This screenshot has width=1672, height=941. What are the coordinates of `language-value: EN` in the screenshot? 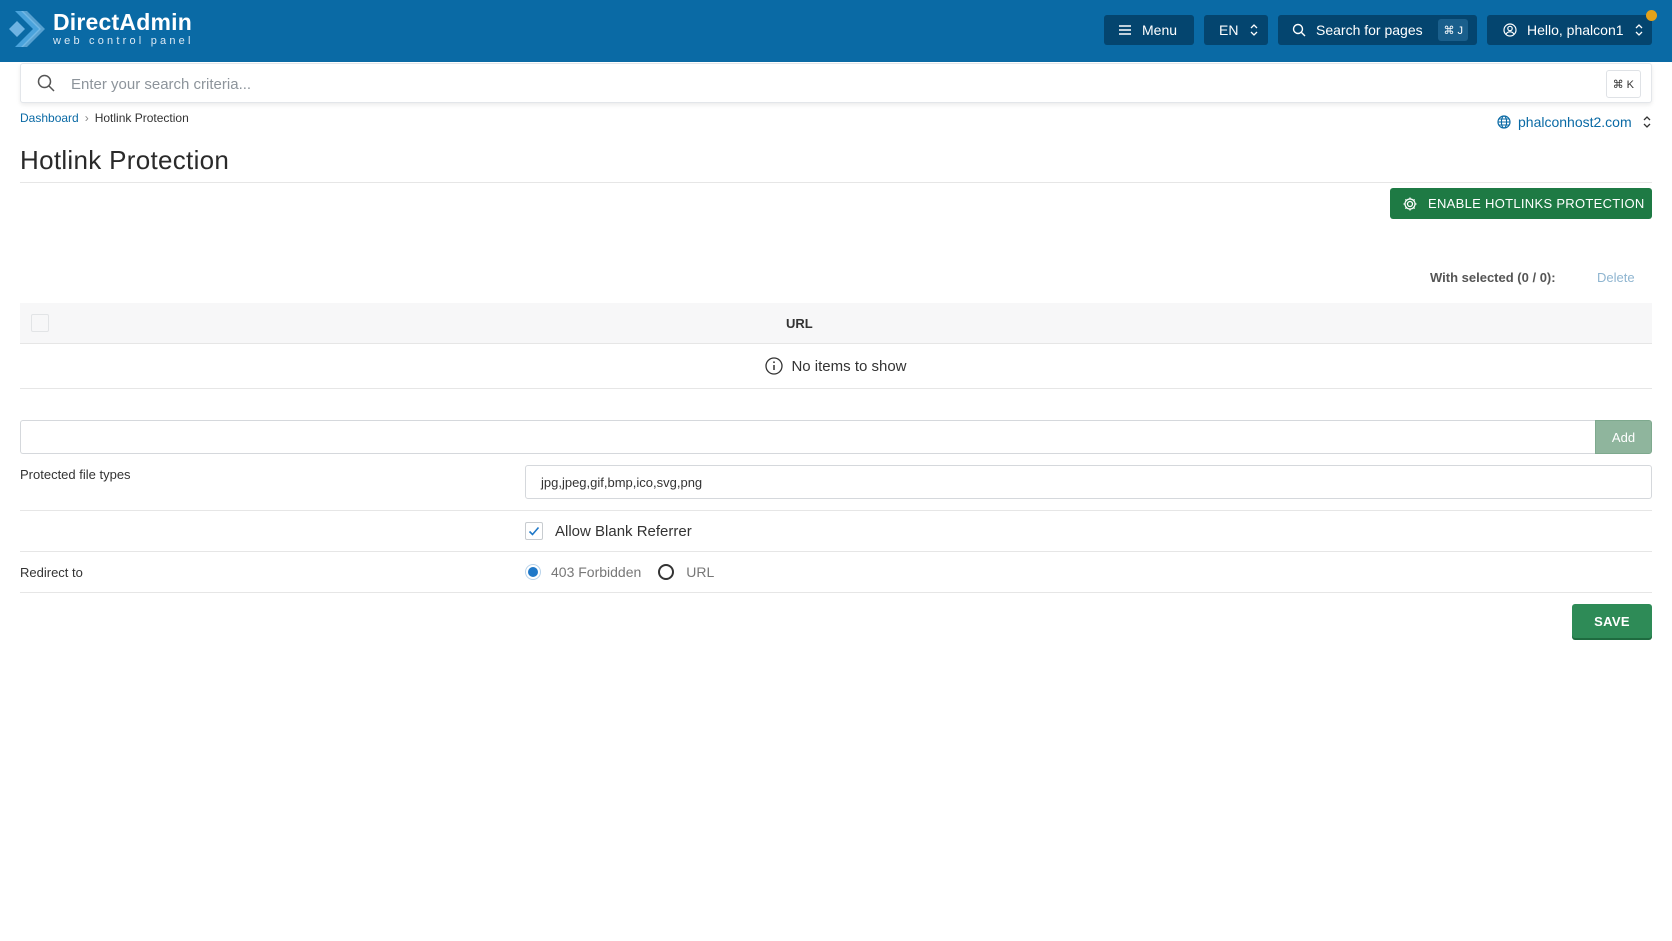 It's located at (1229, 30).